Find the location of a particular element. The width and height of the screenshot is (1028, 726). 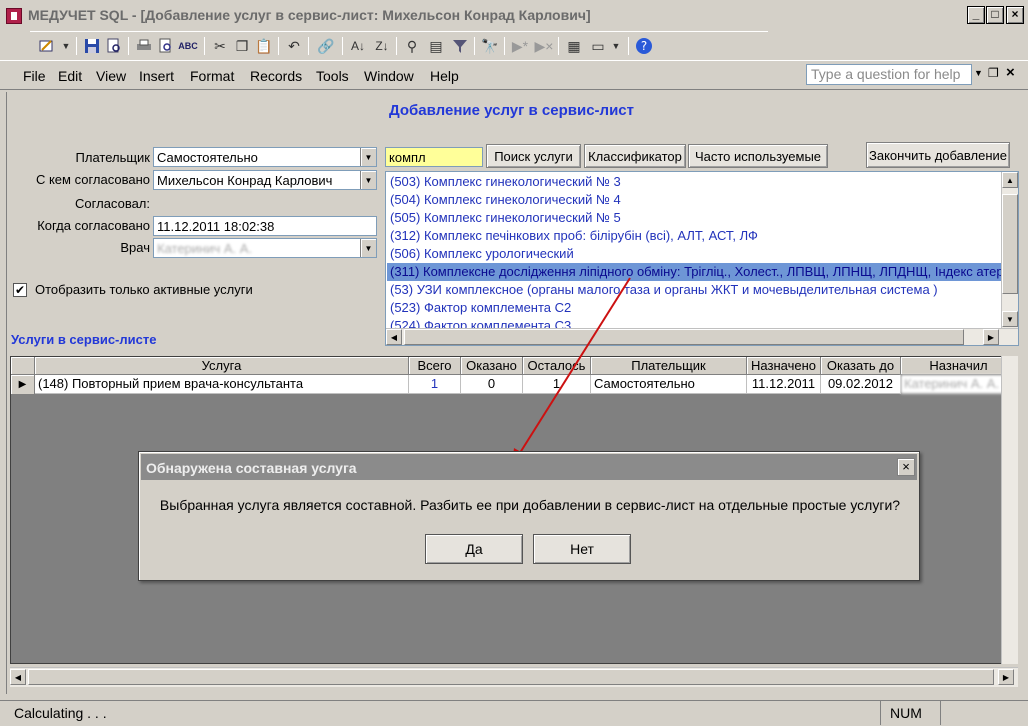

minimize-button: _ is located at coordinates (976, 15).